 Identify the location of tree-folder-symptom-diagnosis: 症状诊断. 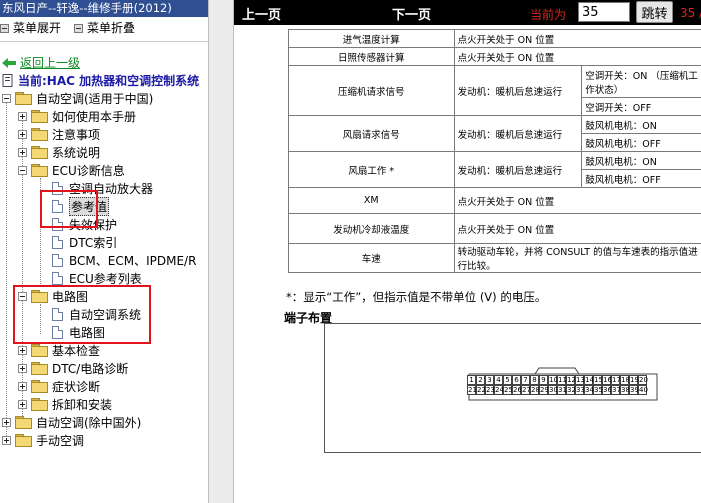
(59, 386).